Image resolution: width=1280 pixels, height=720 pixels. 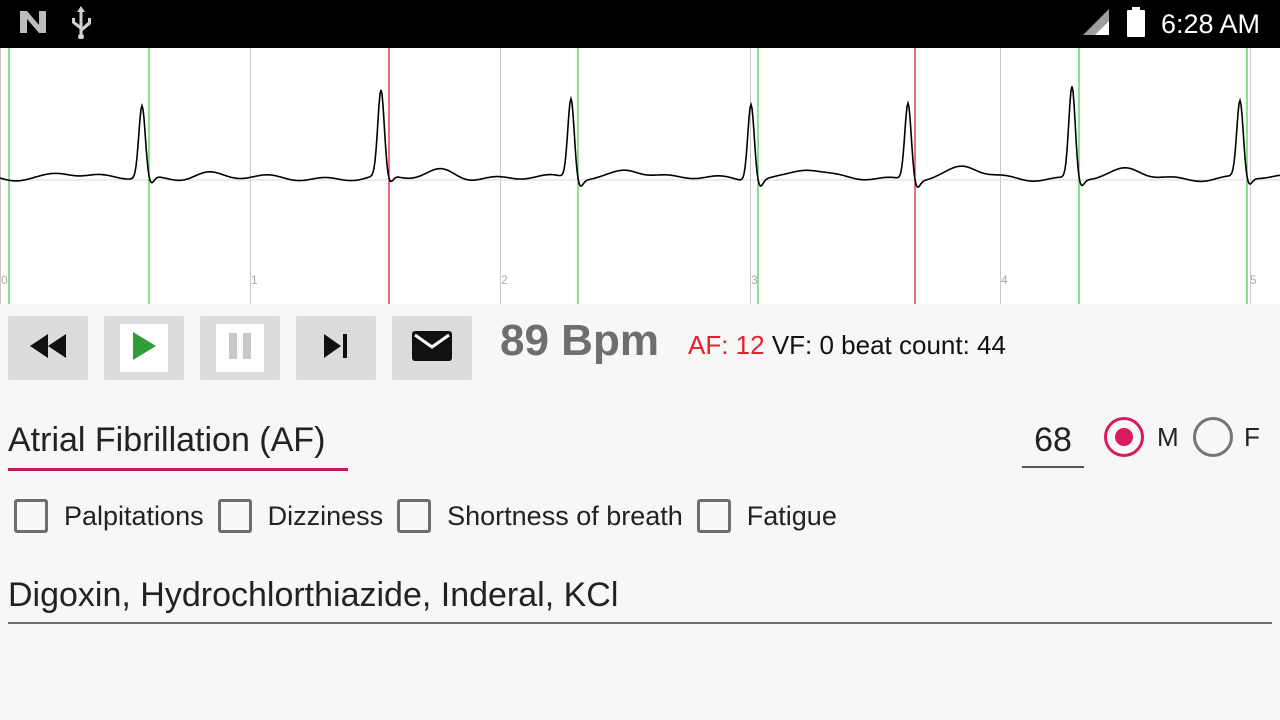 I want to click on time-axis-label: 5, so click(x=1253, y=280).